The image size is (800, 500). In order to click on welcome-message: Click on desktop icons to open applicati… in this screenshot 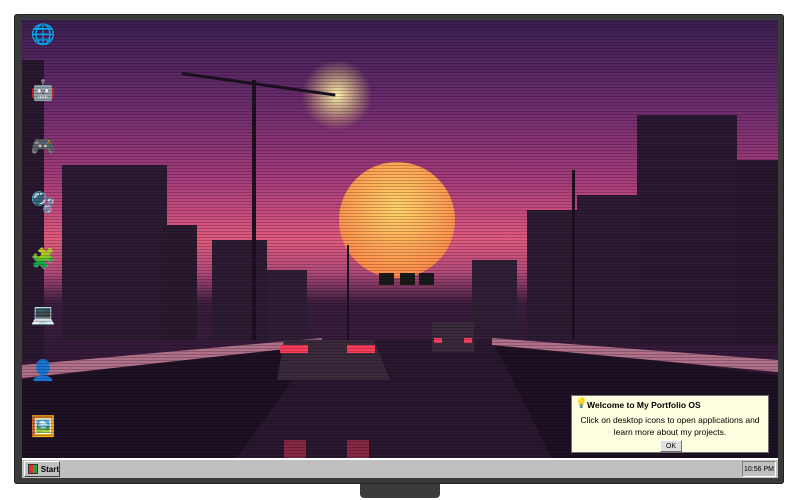, I will do `click(670, 426)`.